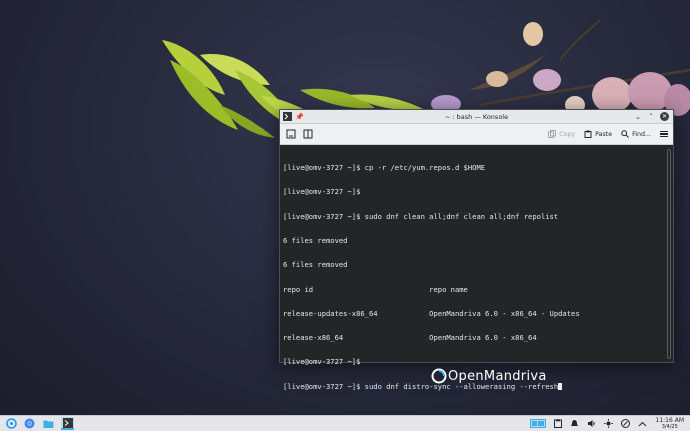 Image resolution: width=690 pixels, height=431 pixels. What do you see at coordinates (291, 134) in the screenshot?
I see `new-tab-icon` at bounding box center [291, 134].